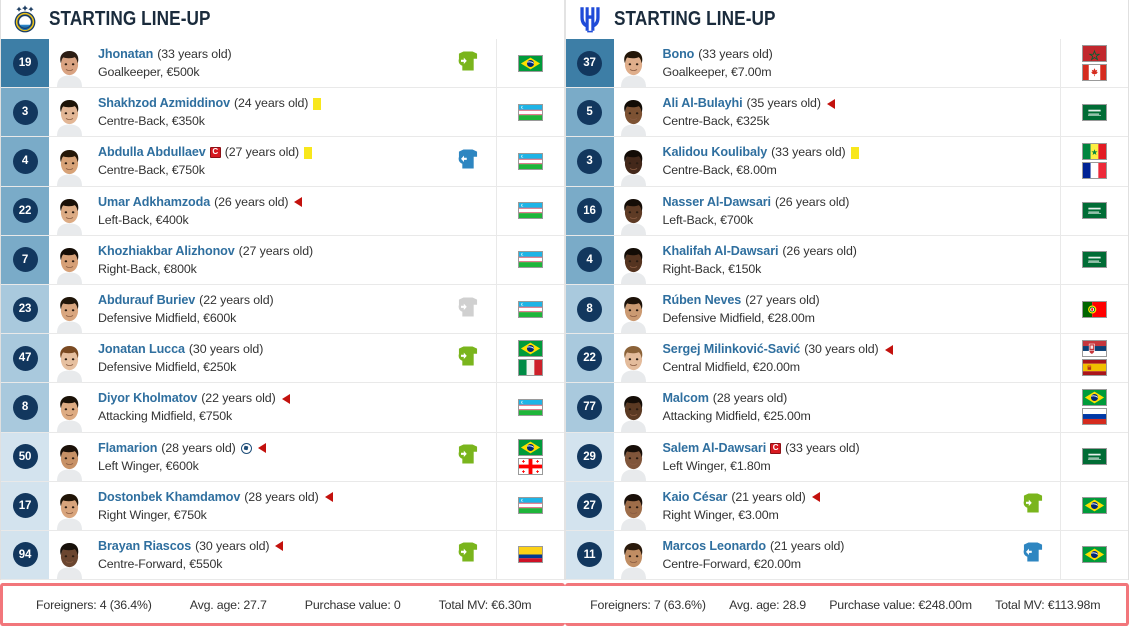  I want to click on player-name-link: Kaio César, so click(695, 497).